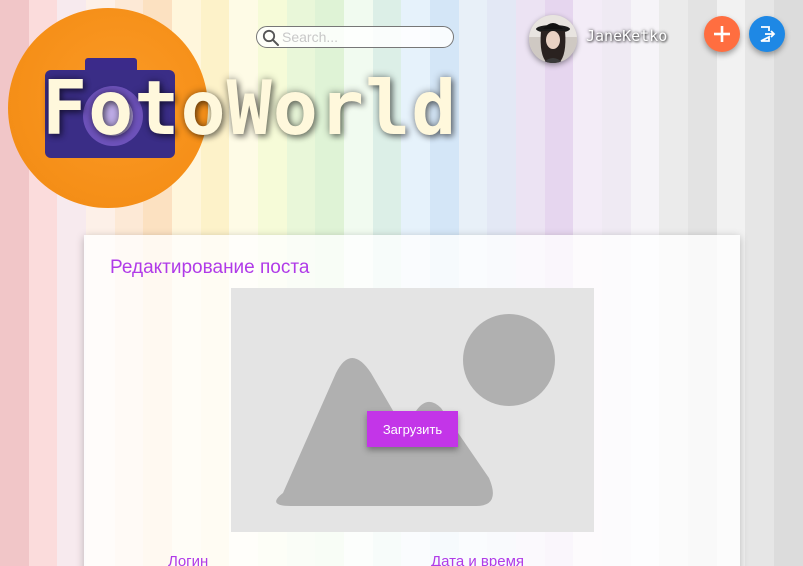 Image resolution: width=803 pixels, height=566 pixels. I want to click on avatar, so click(553, 39).